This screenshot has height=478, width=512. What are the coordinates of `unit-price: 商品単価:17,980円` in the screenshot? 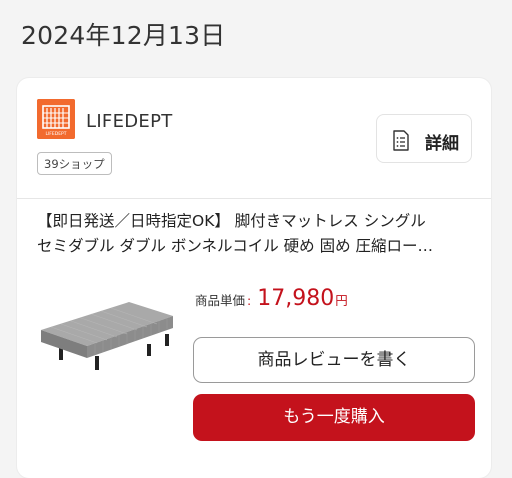 It's located at (271, 298).